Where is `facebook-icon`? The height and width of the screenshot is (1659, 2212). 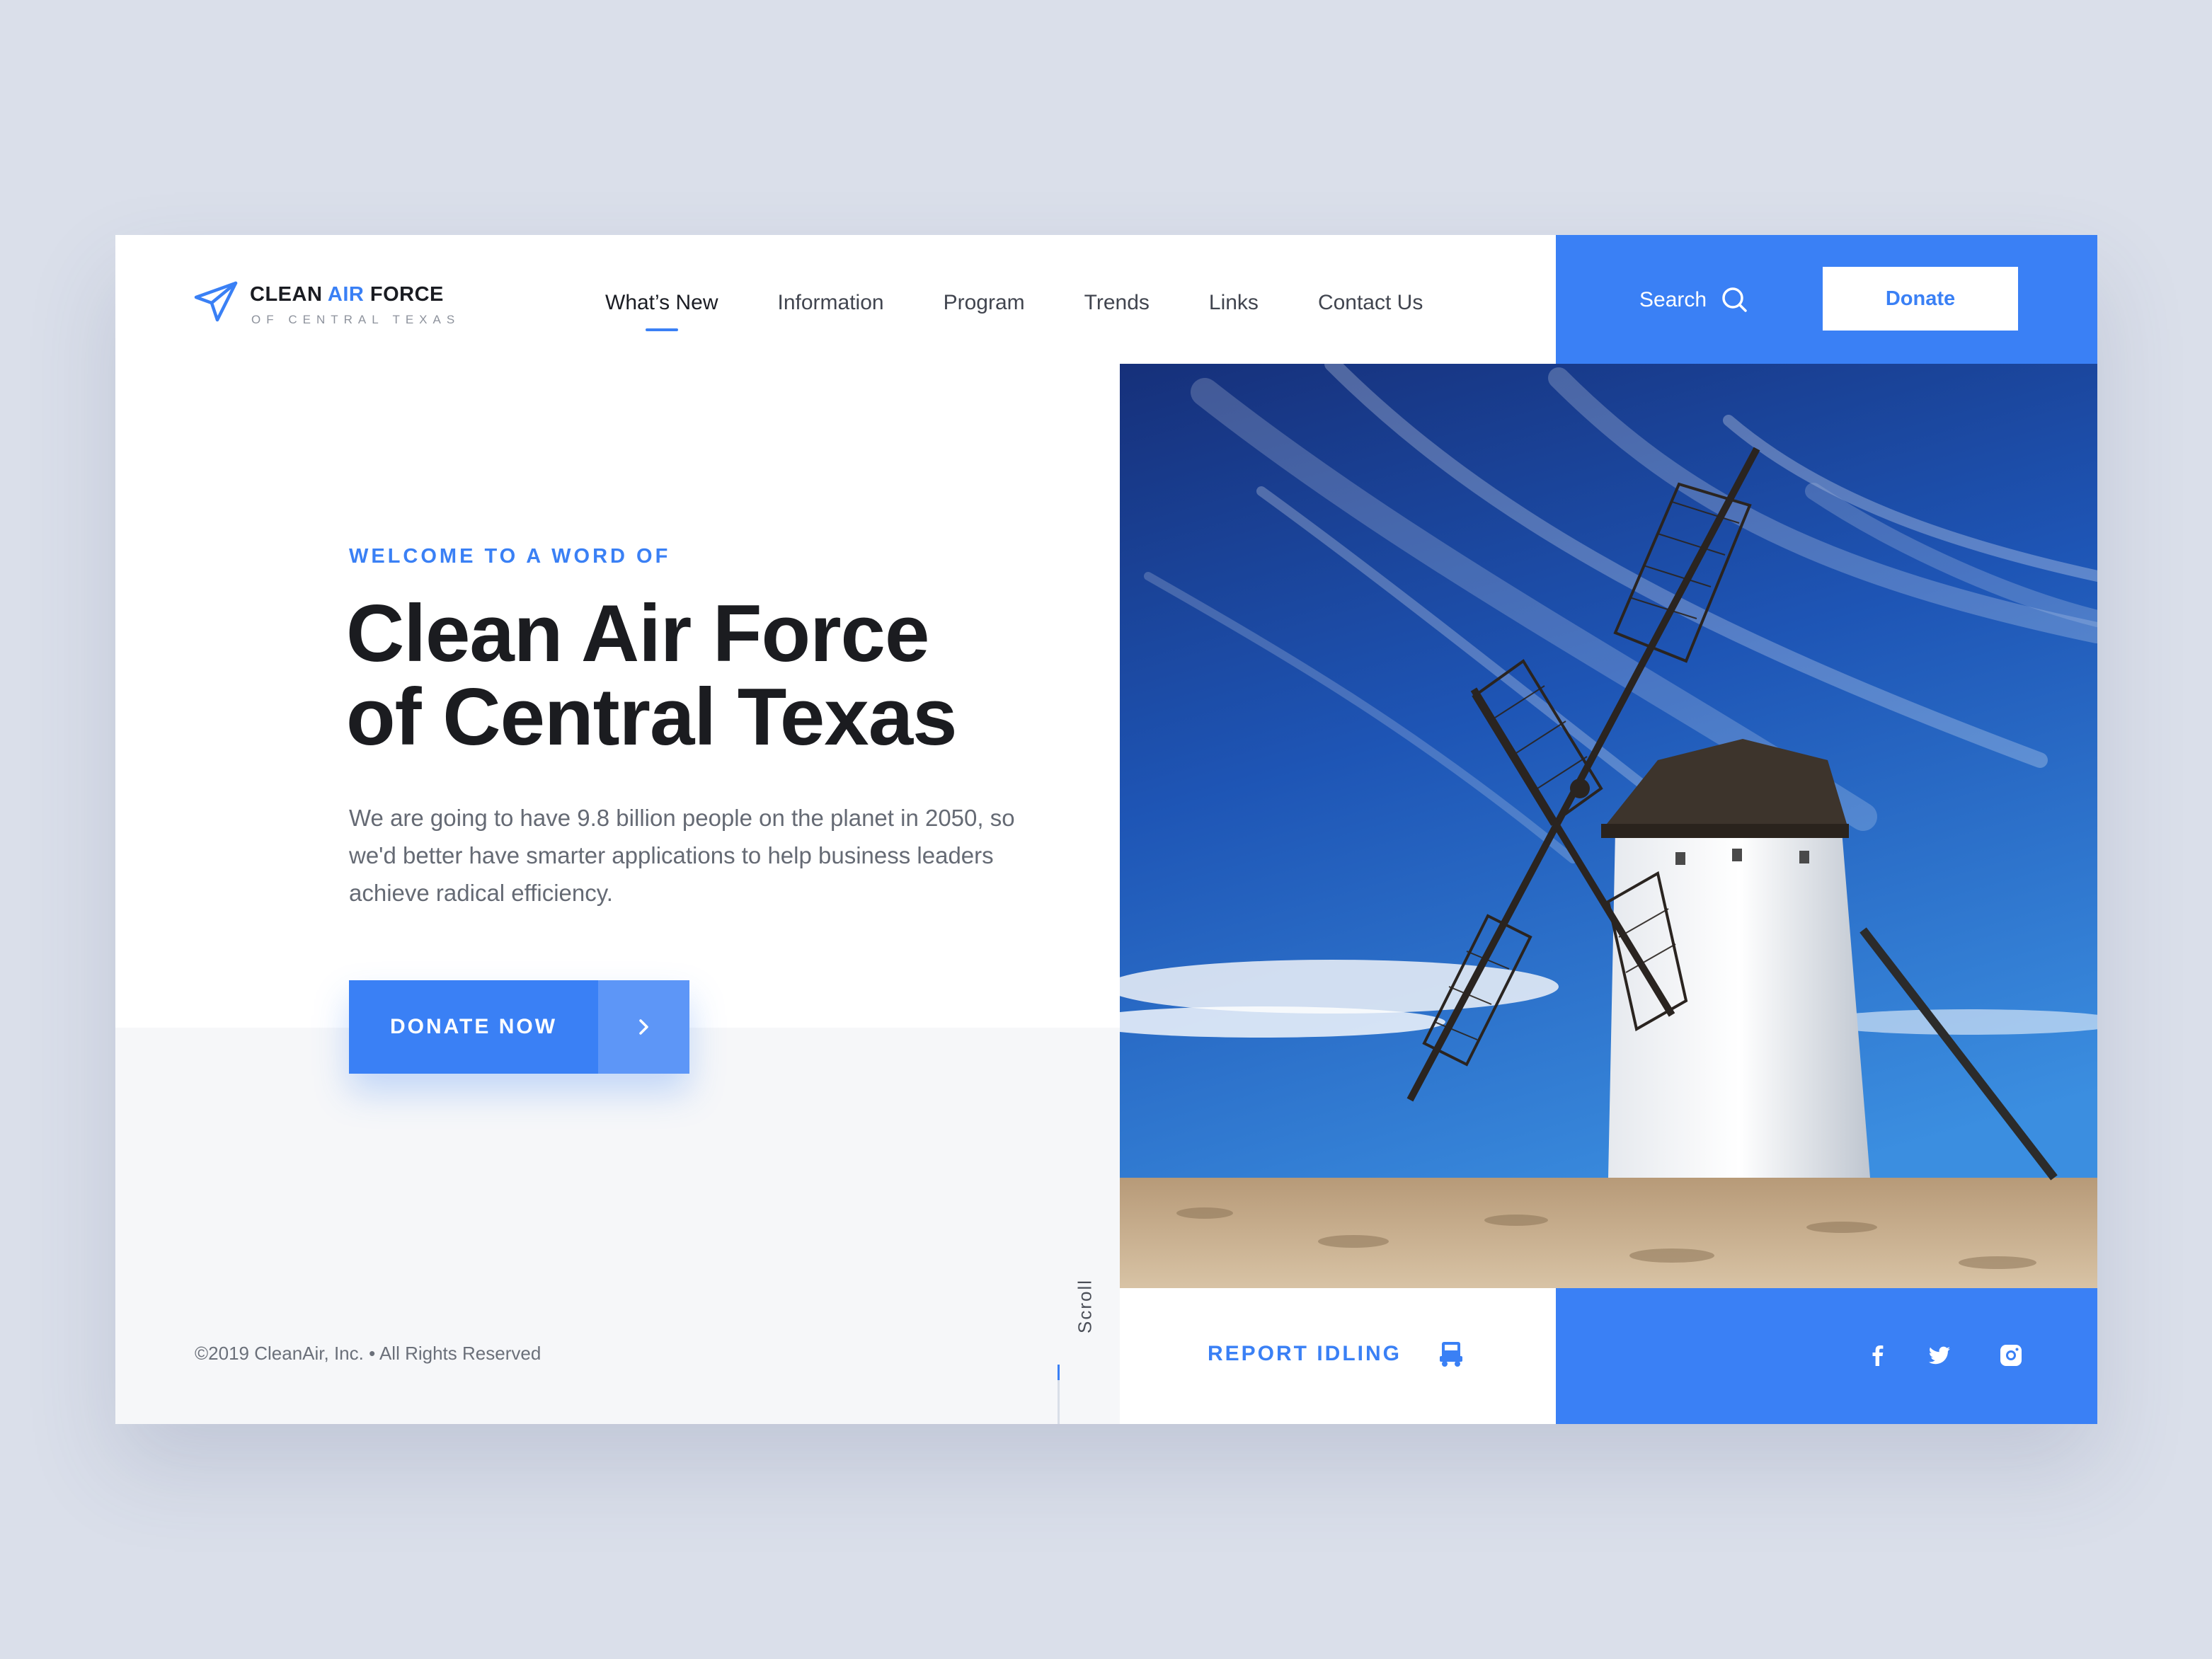
facebook-icon is located at coordinates (1877, 1355).